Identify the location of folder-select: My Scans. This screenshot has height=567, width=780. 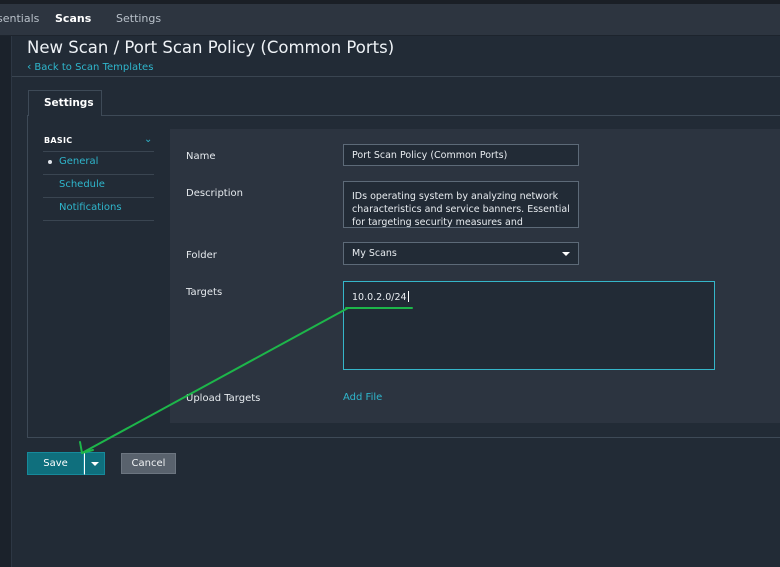
(461, 253).